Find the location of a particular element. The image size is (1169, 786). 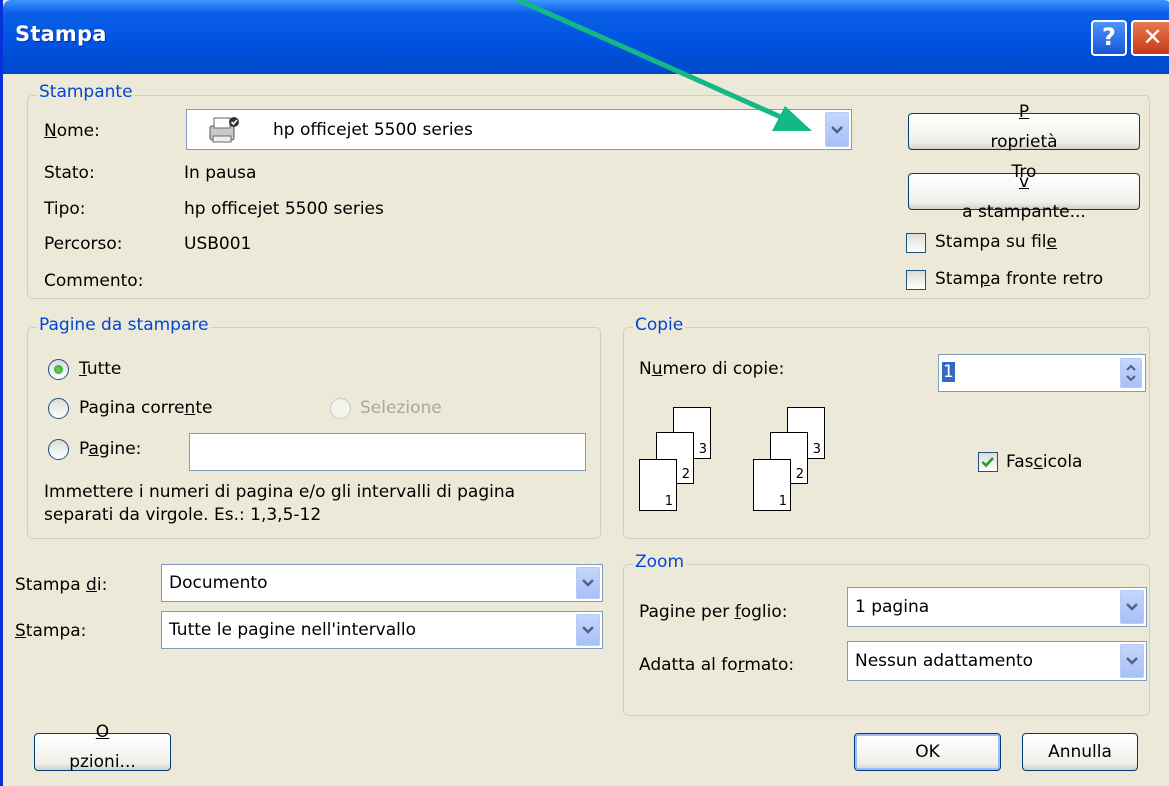

scale-label: Adatta al formato: is located at coordinates (717, 665).